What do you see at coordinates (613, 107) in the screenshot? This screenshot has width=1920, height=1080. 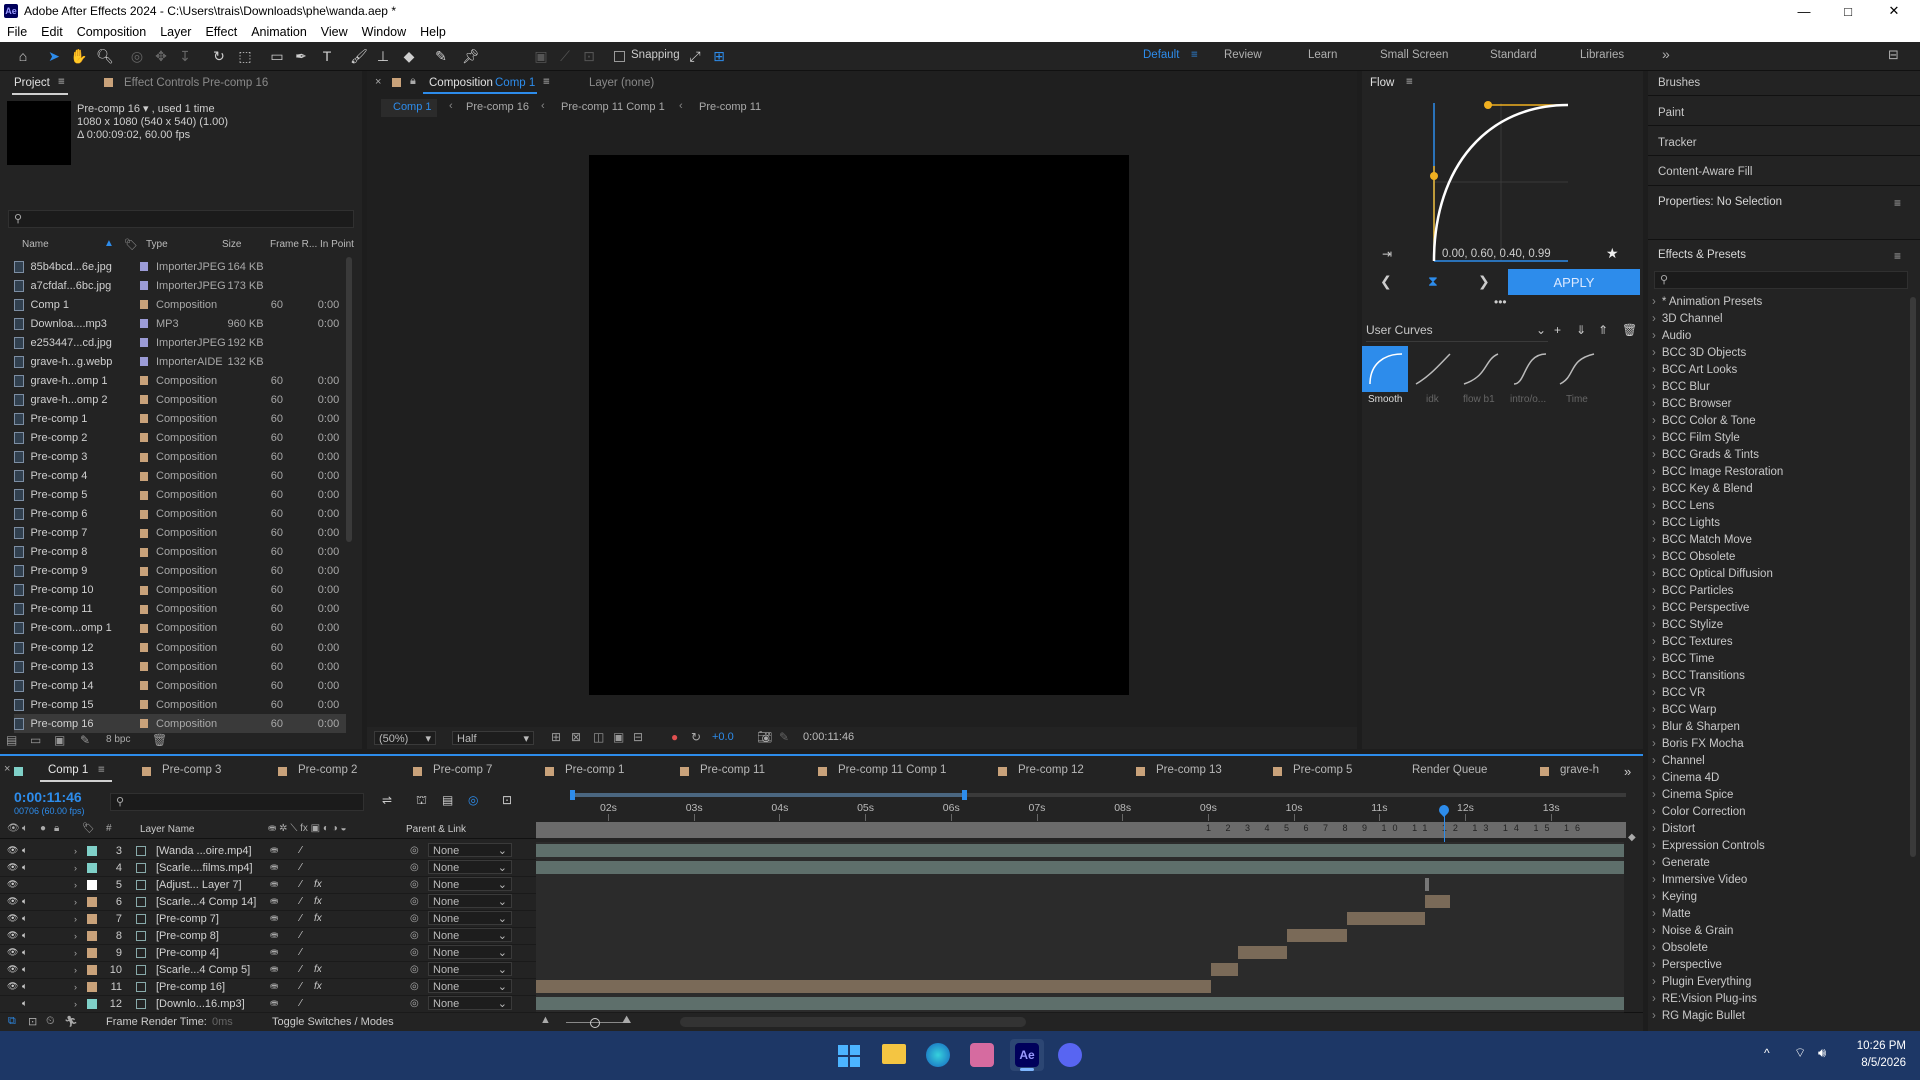 I see `breadcrumb-pre-comp-11-comp-1: Pre-comp 11 Comp 1` at bounding box center [613, 107].